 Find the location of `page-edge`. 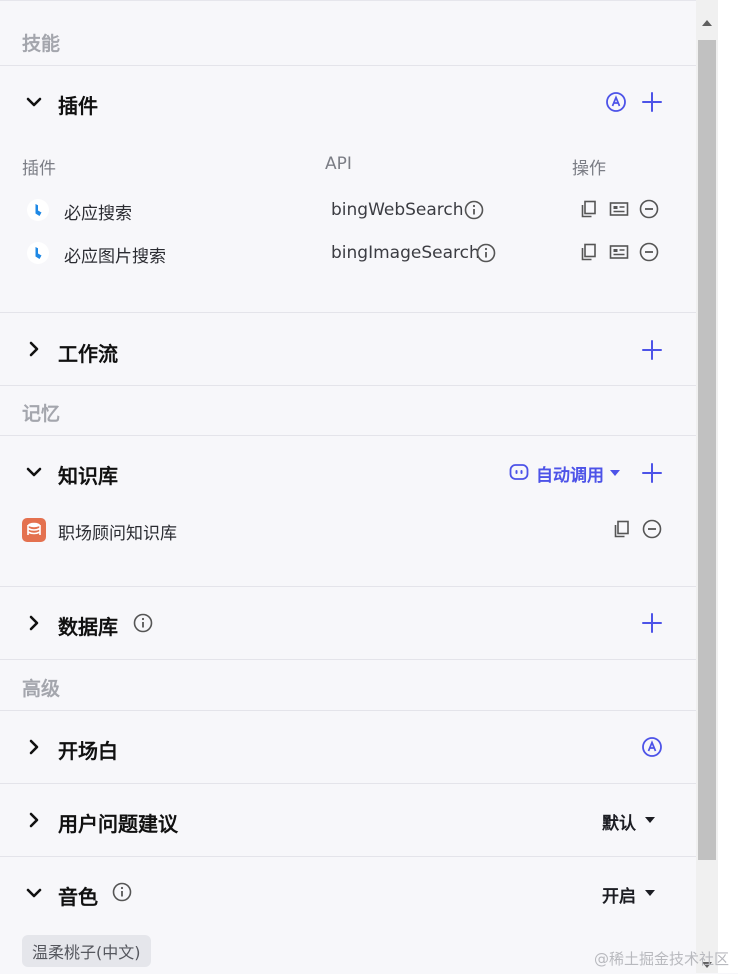

page-edge is located at coordinates (728, 486).